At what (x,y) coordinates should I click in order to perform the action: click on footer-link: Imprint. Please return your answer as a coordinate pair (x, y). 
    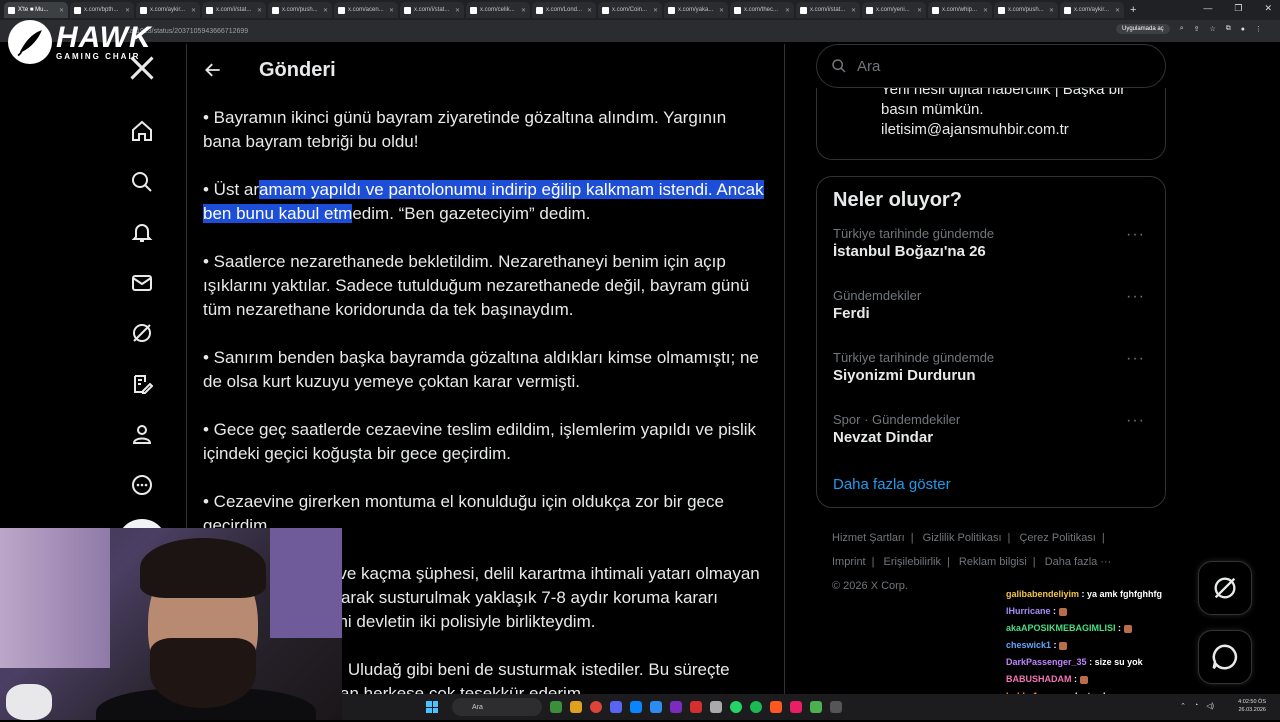
    Looking at the image, I should click on (849, 562).